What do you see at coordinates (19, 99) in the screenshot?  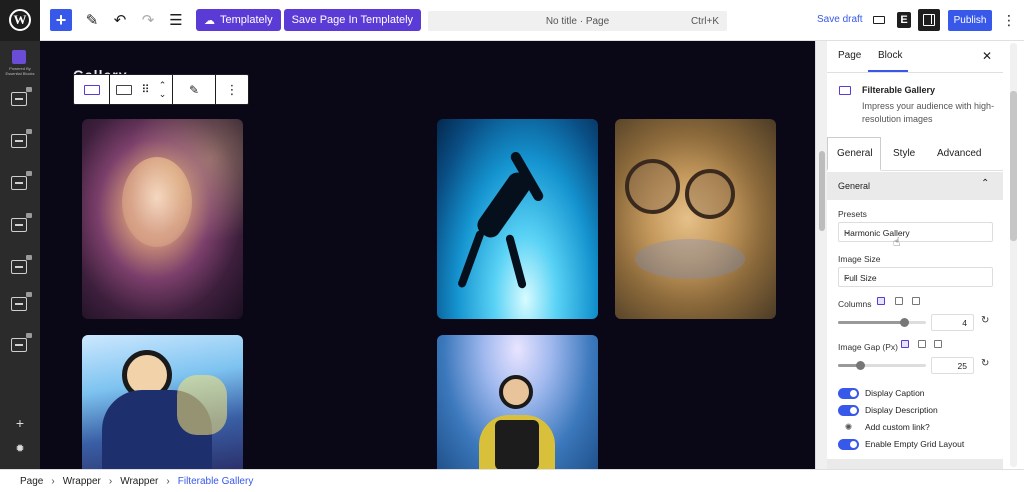 I see `sidebar-block-gallery` at bounding box center [19, 99].